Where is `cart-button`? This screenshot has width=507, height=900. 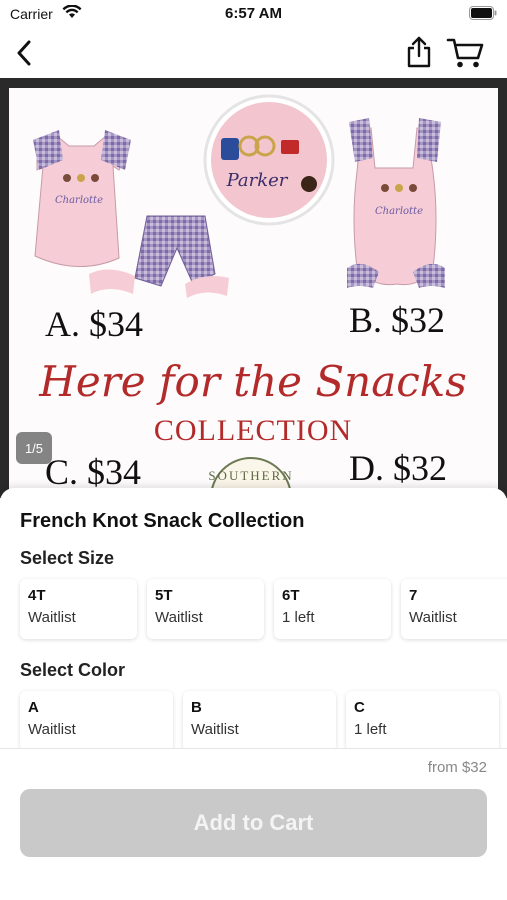
cart-button is located at coordinates (466, 53).